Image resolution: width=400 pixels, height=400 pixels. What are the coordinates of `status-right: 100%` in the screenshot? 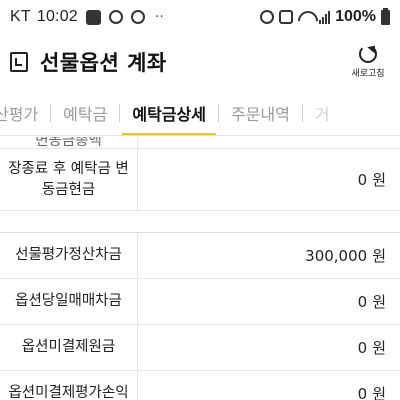 It's located at (325, 16).